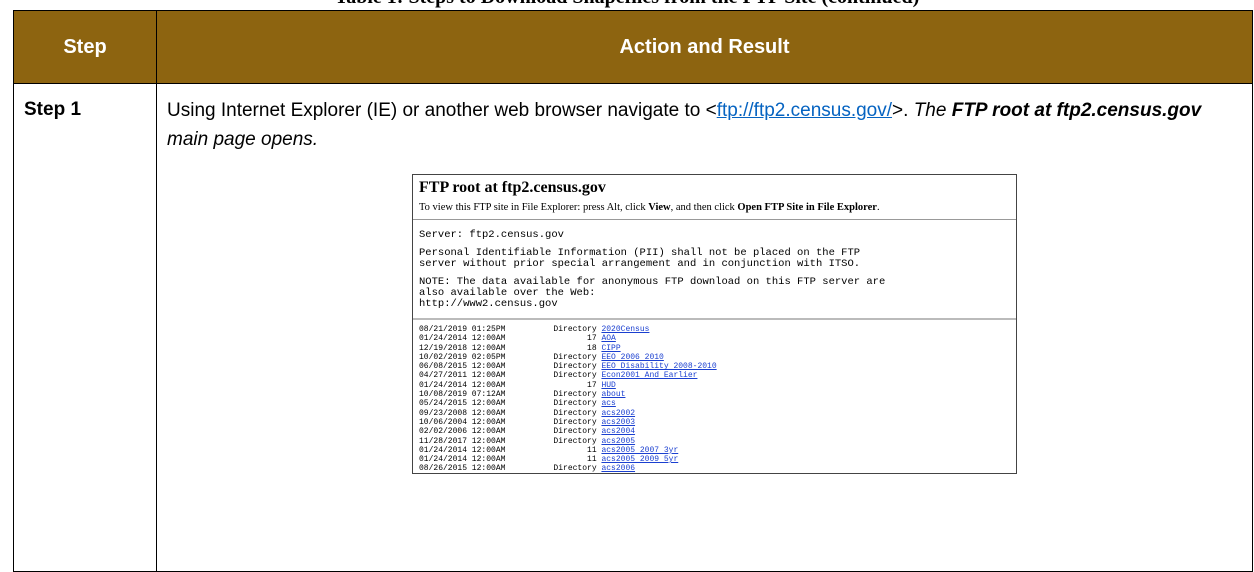 The width and height of the screenshot is (1254, 572). Describe the element at coordinates (717, 338) in the screenshot. I see `listing-row: 01/24/2014 12:00AM 17 AOA` at that location.